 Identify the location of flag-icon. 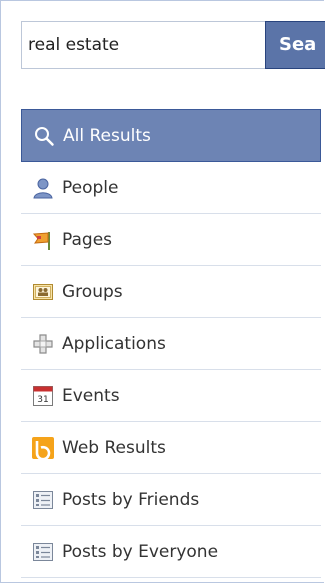
(43, 240).